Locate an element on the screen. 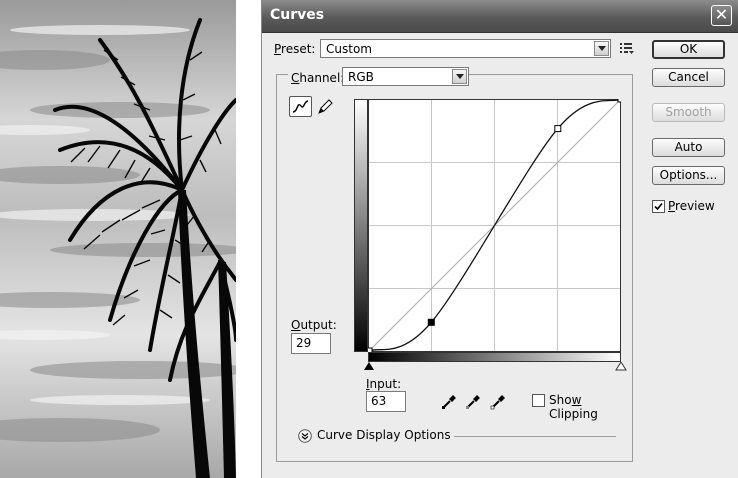 The image size is (738, 478). auto-button: Auto is located at coordinates (688, 147).